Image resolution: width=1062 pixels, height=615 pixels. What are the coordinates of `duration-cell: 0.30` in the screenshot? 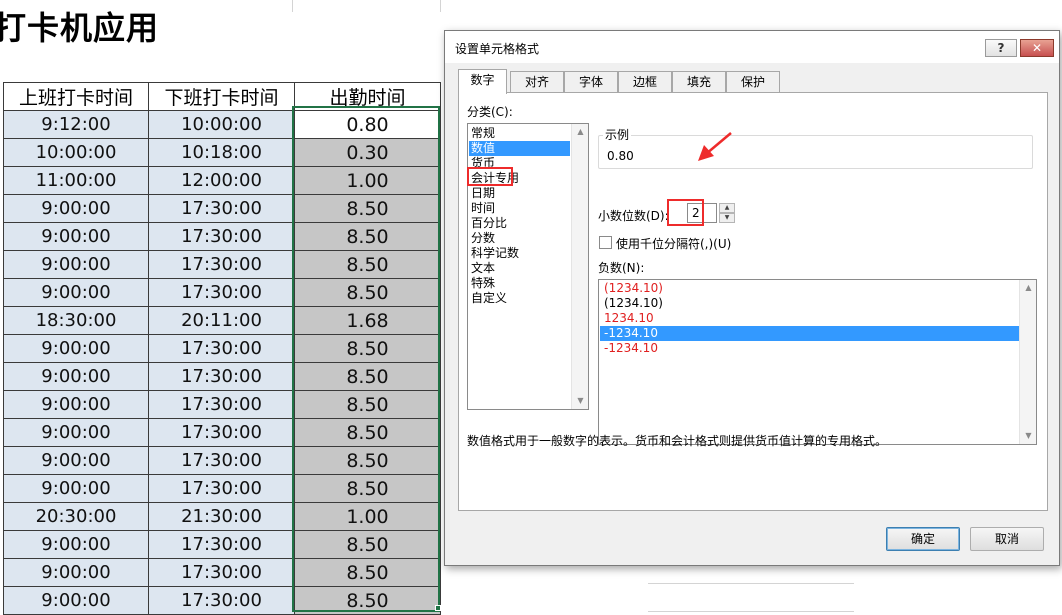 It's located at (367, 152).